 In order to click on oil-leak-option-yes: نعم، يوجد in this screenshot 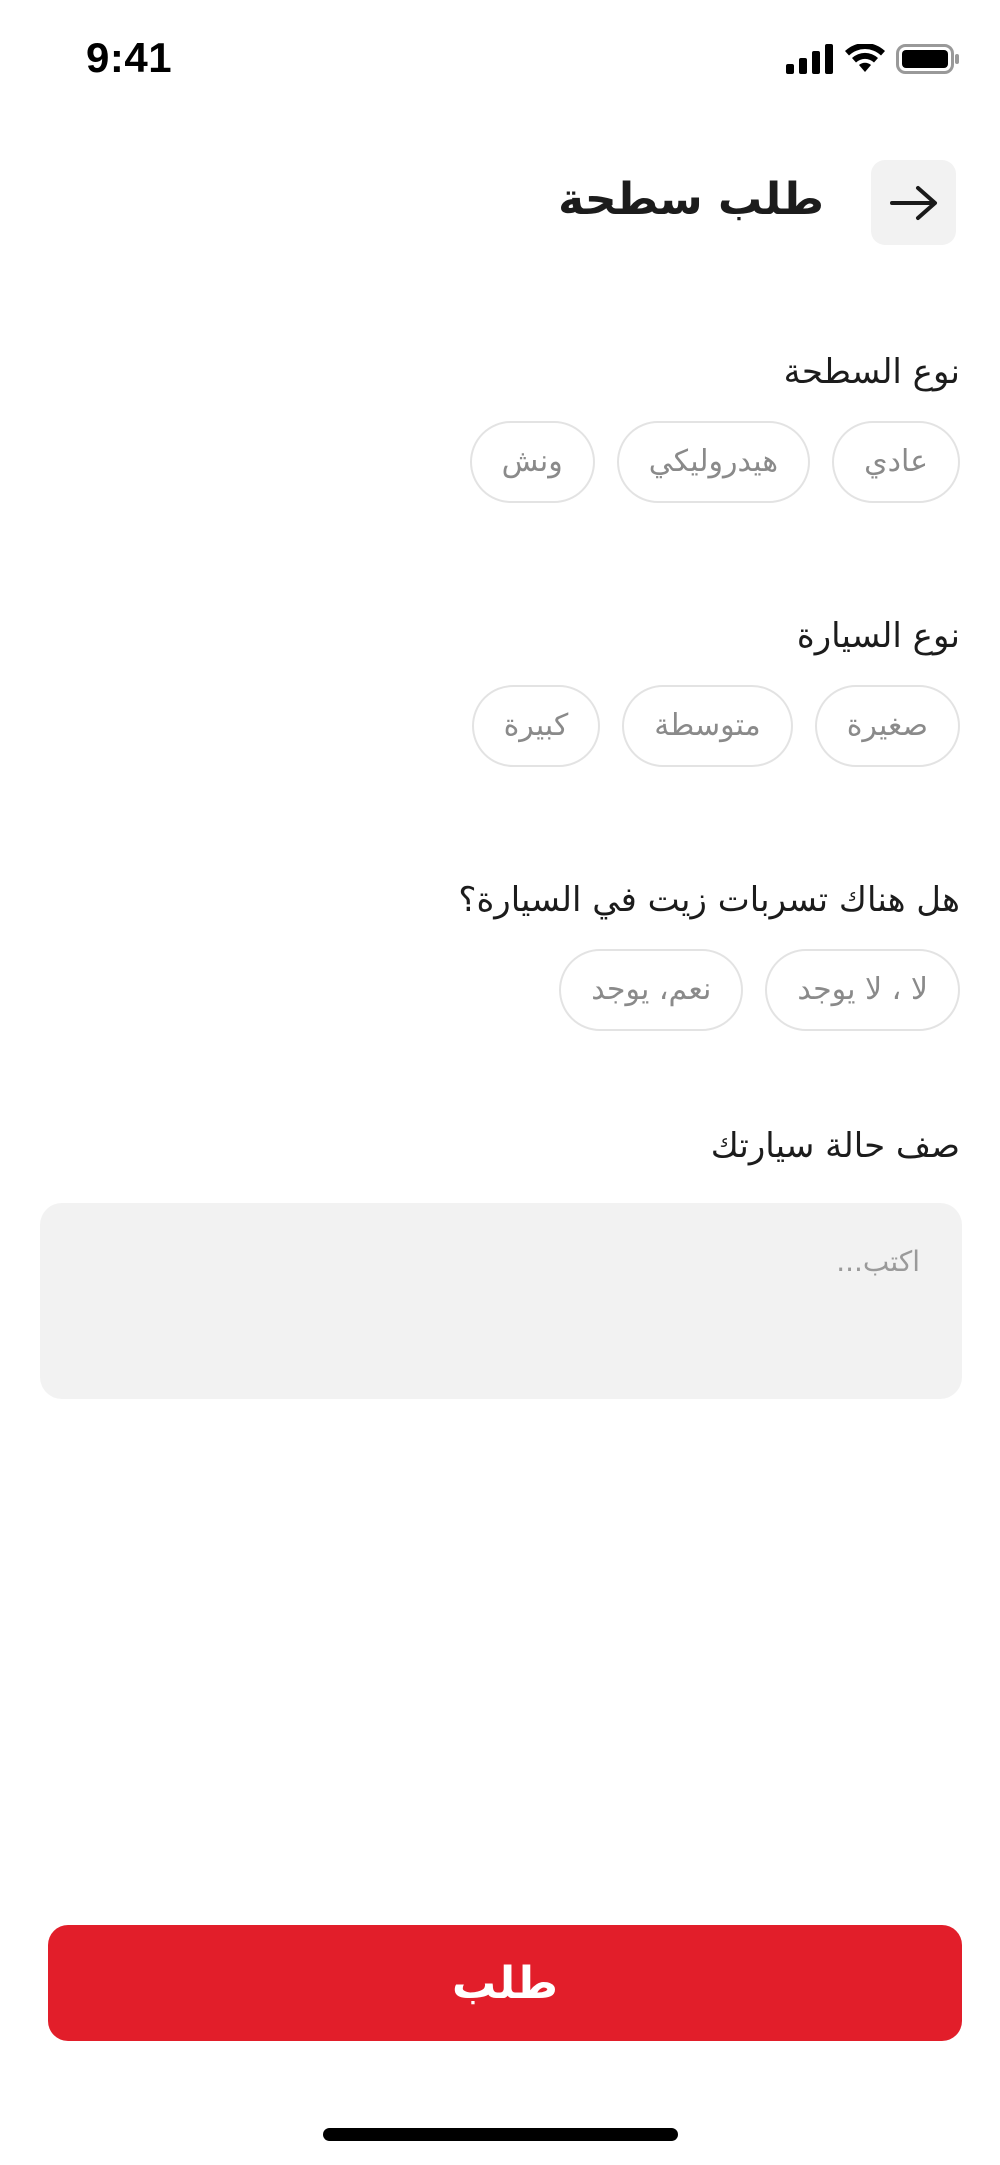, I will do `click(651, 989)`.